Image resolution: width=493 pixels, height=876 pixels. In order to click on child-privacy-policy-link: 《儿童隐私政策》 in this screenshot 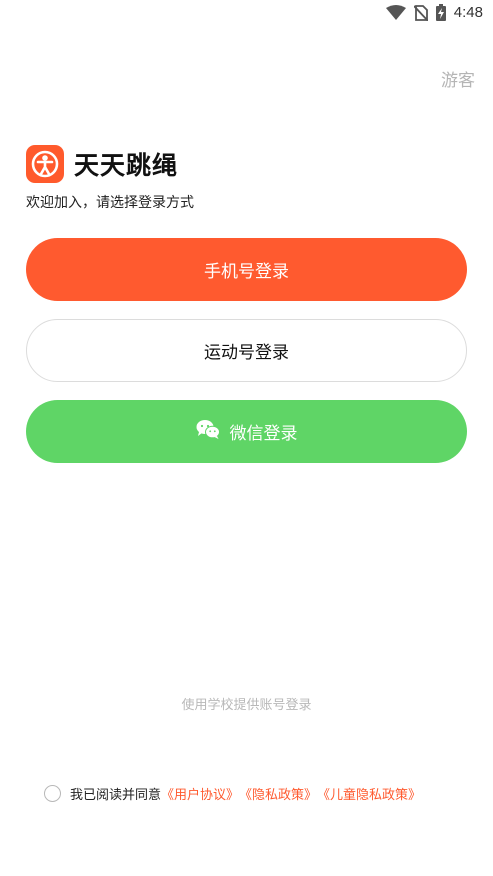, I will do `click(369, 793)`.